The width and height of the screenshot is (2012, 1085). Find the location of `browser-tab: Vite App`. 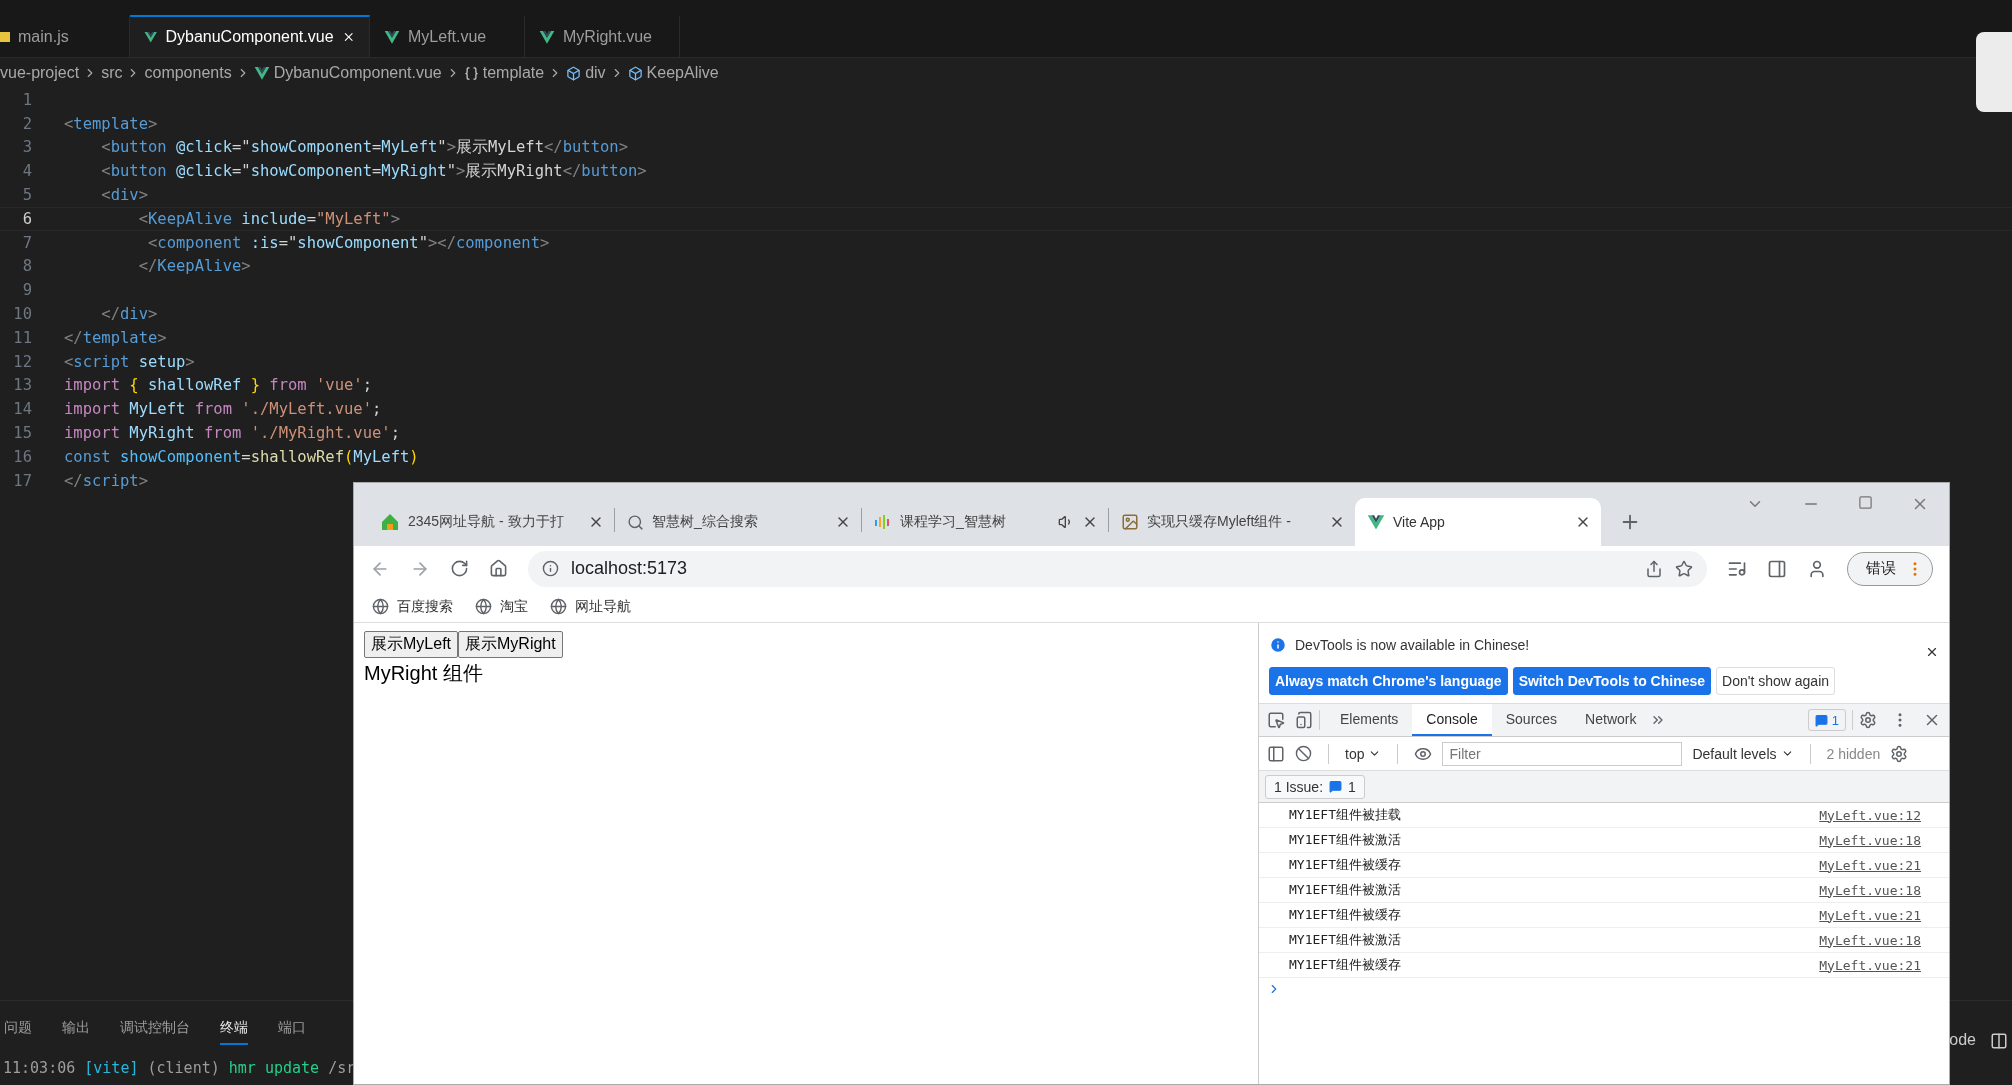

browser-tab: Vite App is located at coordinates (1478, 522).